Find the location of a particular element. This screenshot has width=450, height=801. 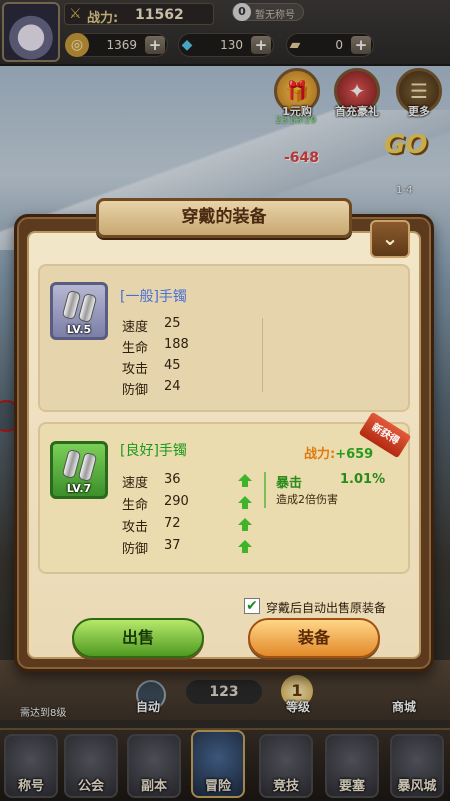

item-level: LV.7 is located at coordinates (79, 488).